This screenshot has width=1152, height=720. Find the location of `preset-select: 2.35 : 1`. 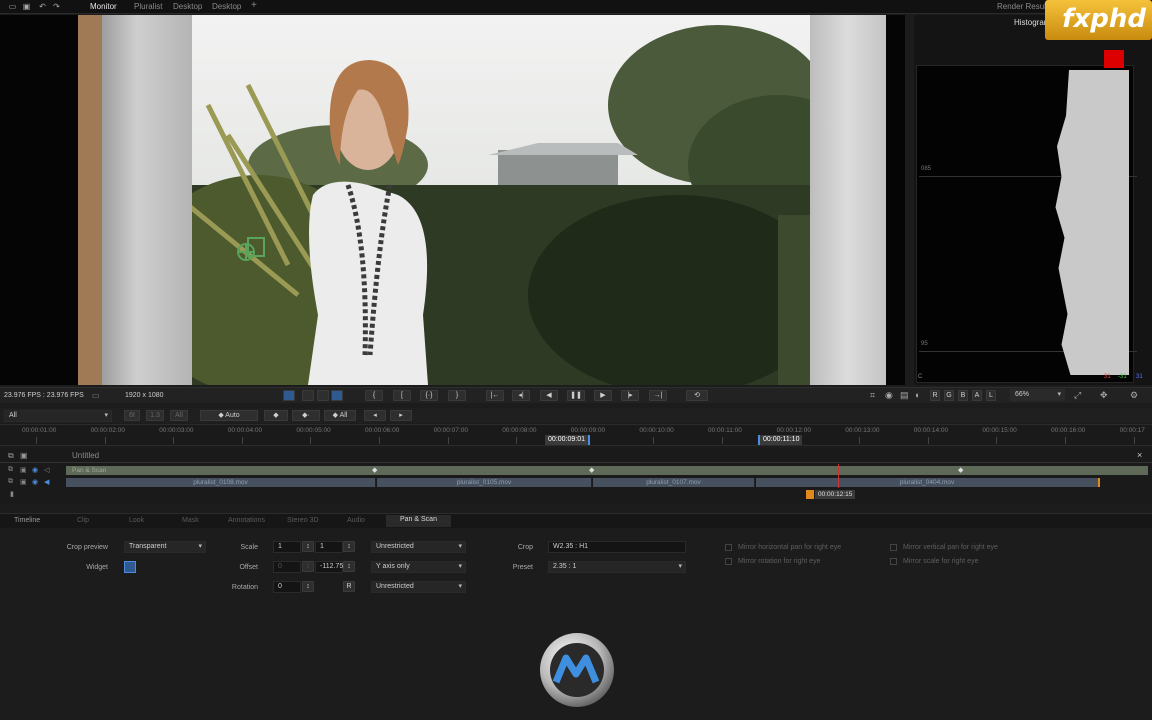

preset-select: 2.35 : 1 is located at coordinates (617, 567).